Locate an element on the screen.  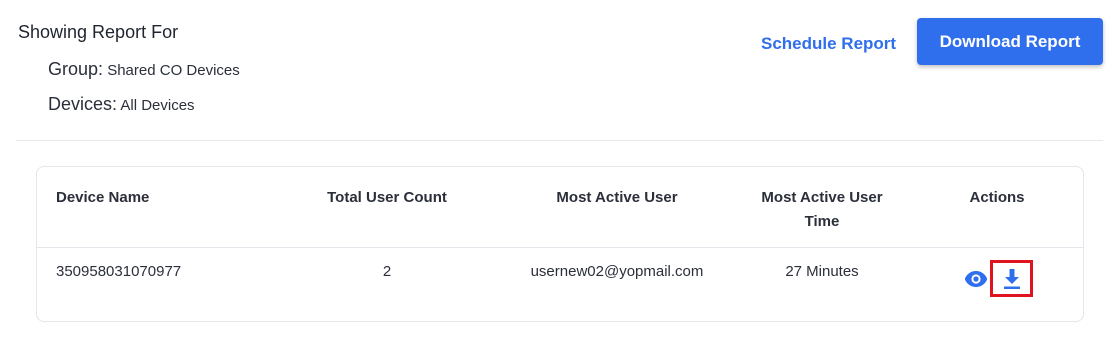
column-header-most-active-user-time: Most Active User Time is located at coordinates (822, 209).